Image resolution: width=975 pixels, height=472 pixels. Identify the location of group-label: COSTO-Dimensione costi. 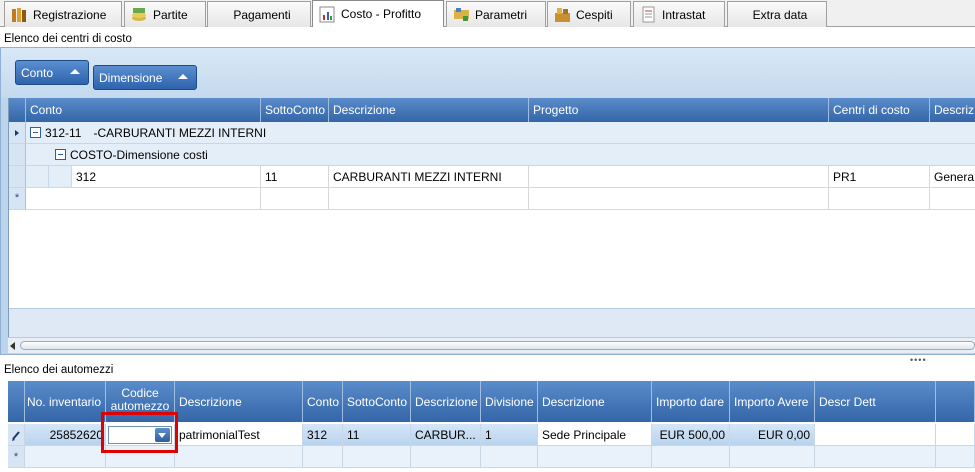
(139, 154).